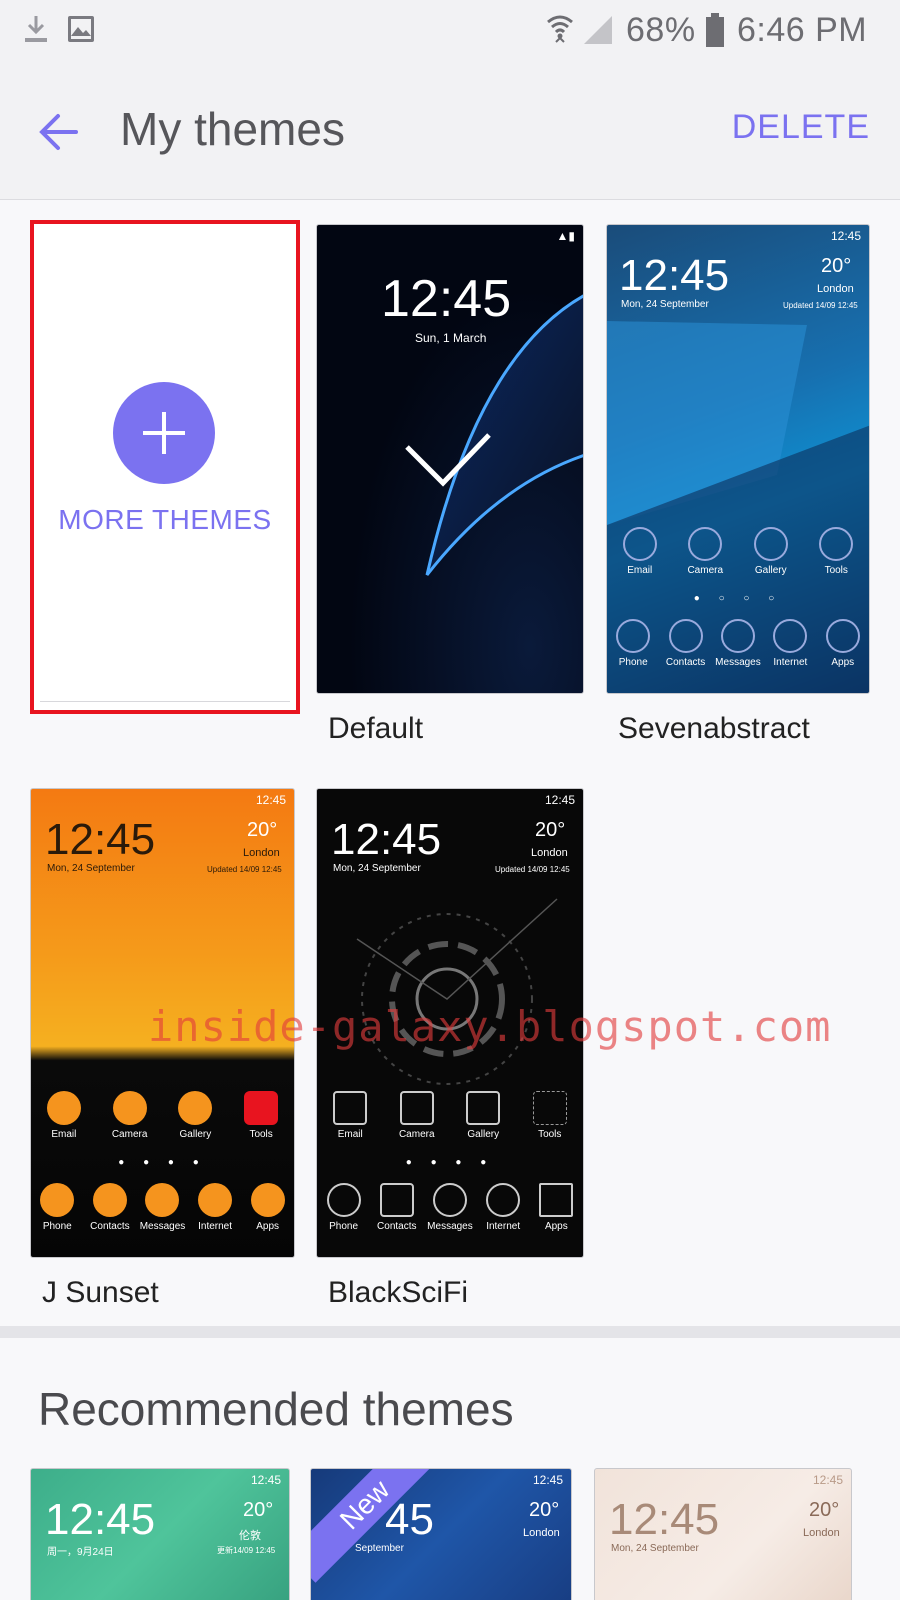 This screenshot has width=900, height=1600. Describe the element at coordinates (541, 1533) in the screenshot. I see `rec2-city: London` at that location.